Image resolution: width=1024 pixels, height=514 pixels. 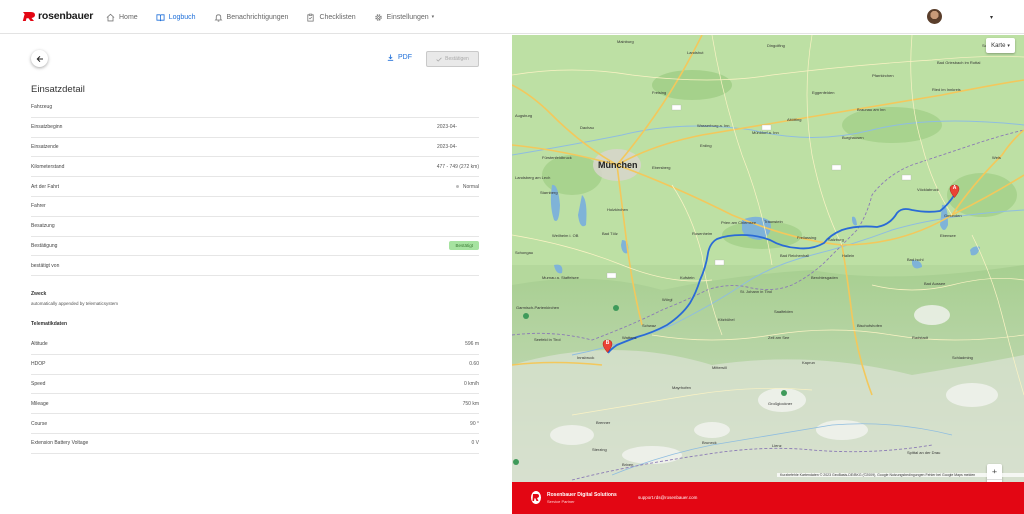 I want to click on rosenbauer-logo, so click(x=536, y=497).